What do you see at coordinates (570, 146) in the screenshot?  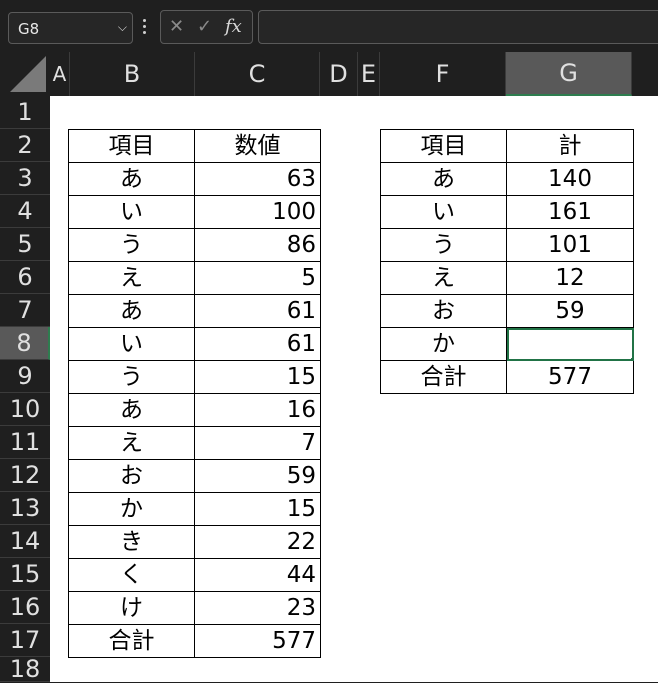 I see `cell: 計` at bounding box center [570, 146].